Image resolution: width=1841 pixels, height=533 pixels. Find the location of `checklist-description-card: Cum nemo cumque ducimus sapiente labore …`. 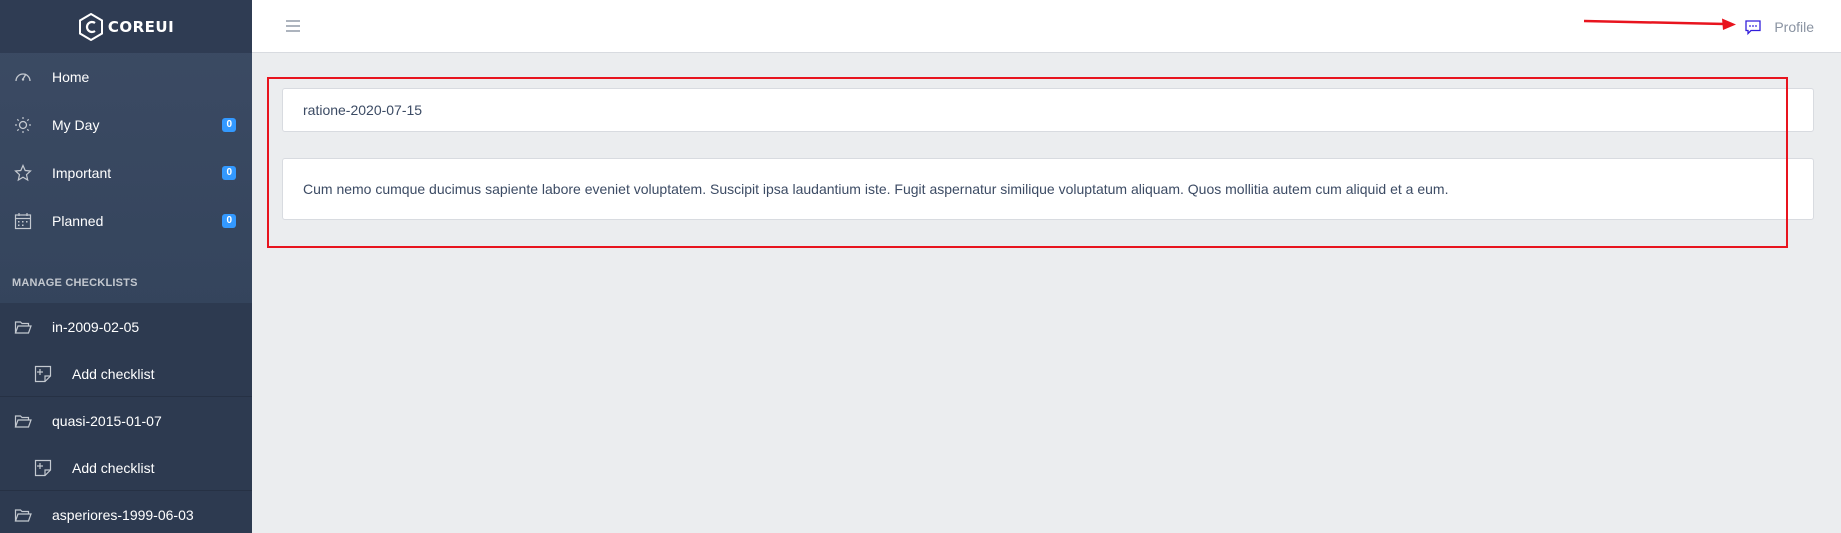

checklist-description-card: Cum nemo cumque ducimus sapiente labore … is located at coordinates (1048, 189).